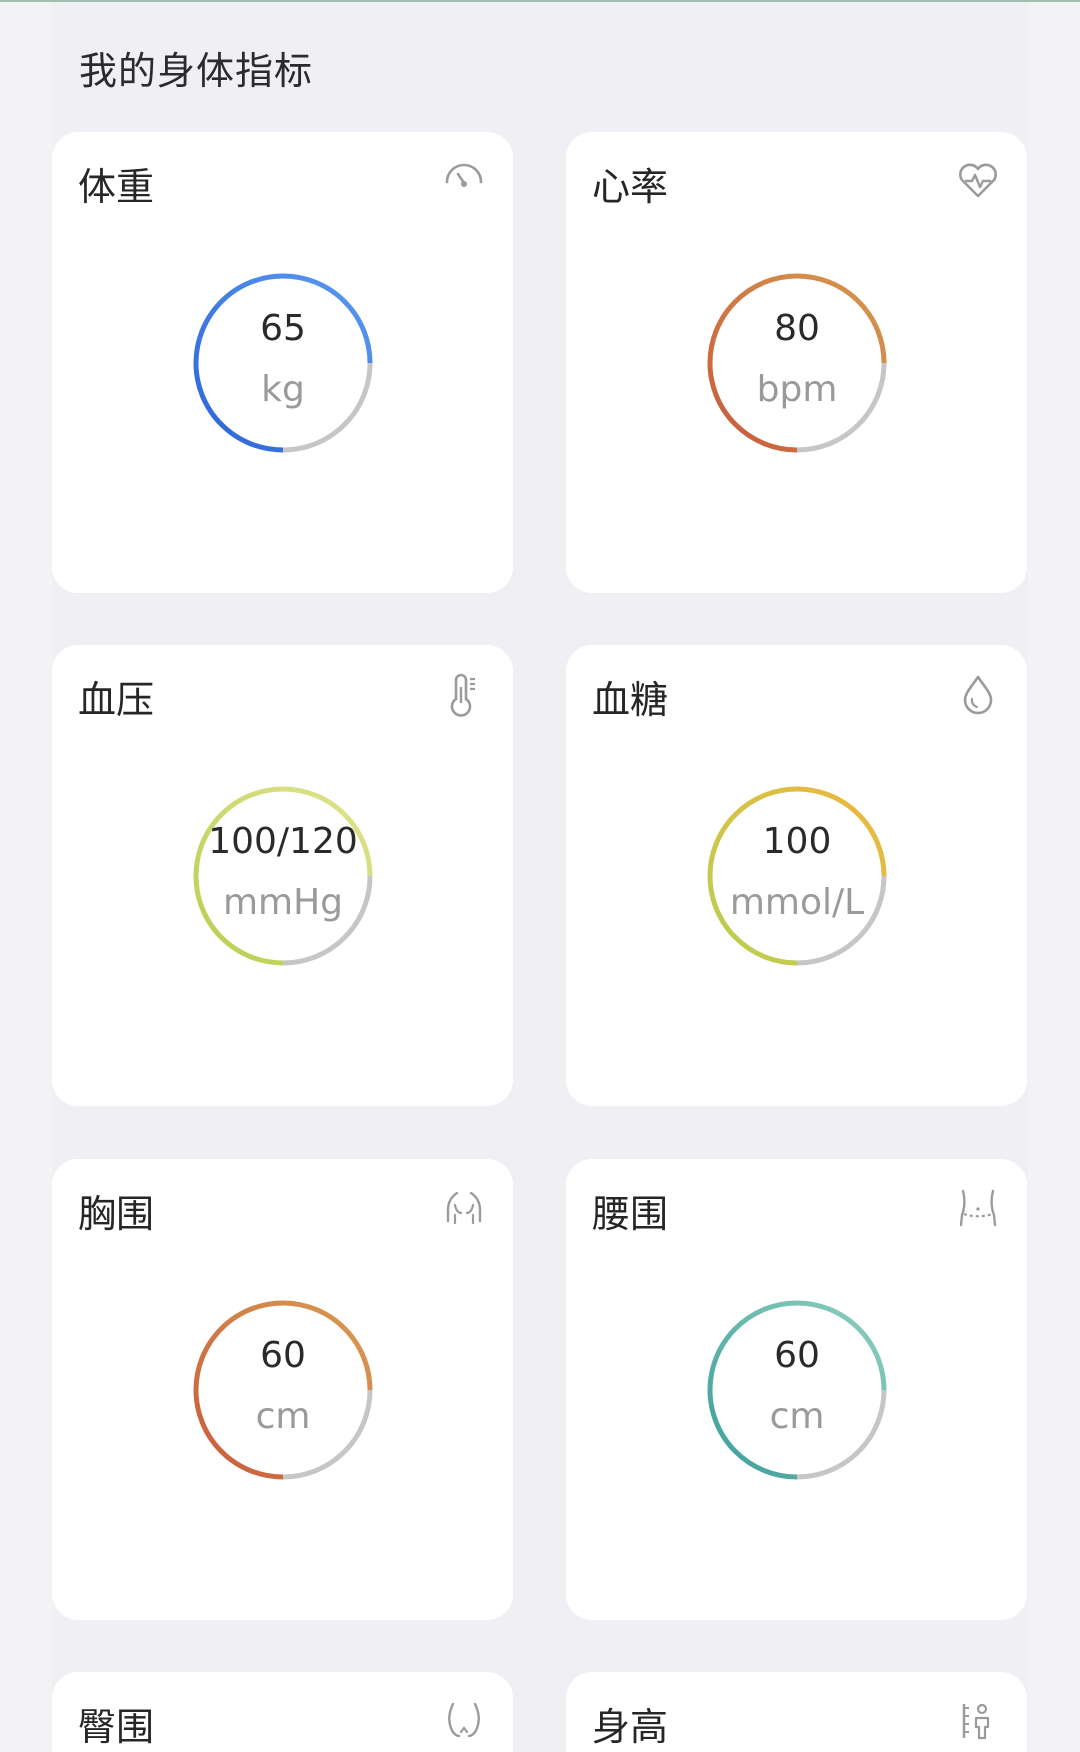 This screenshot has width=1080, height=1752. I want to click on thermometer-icon, so click(464, 694).